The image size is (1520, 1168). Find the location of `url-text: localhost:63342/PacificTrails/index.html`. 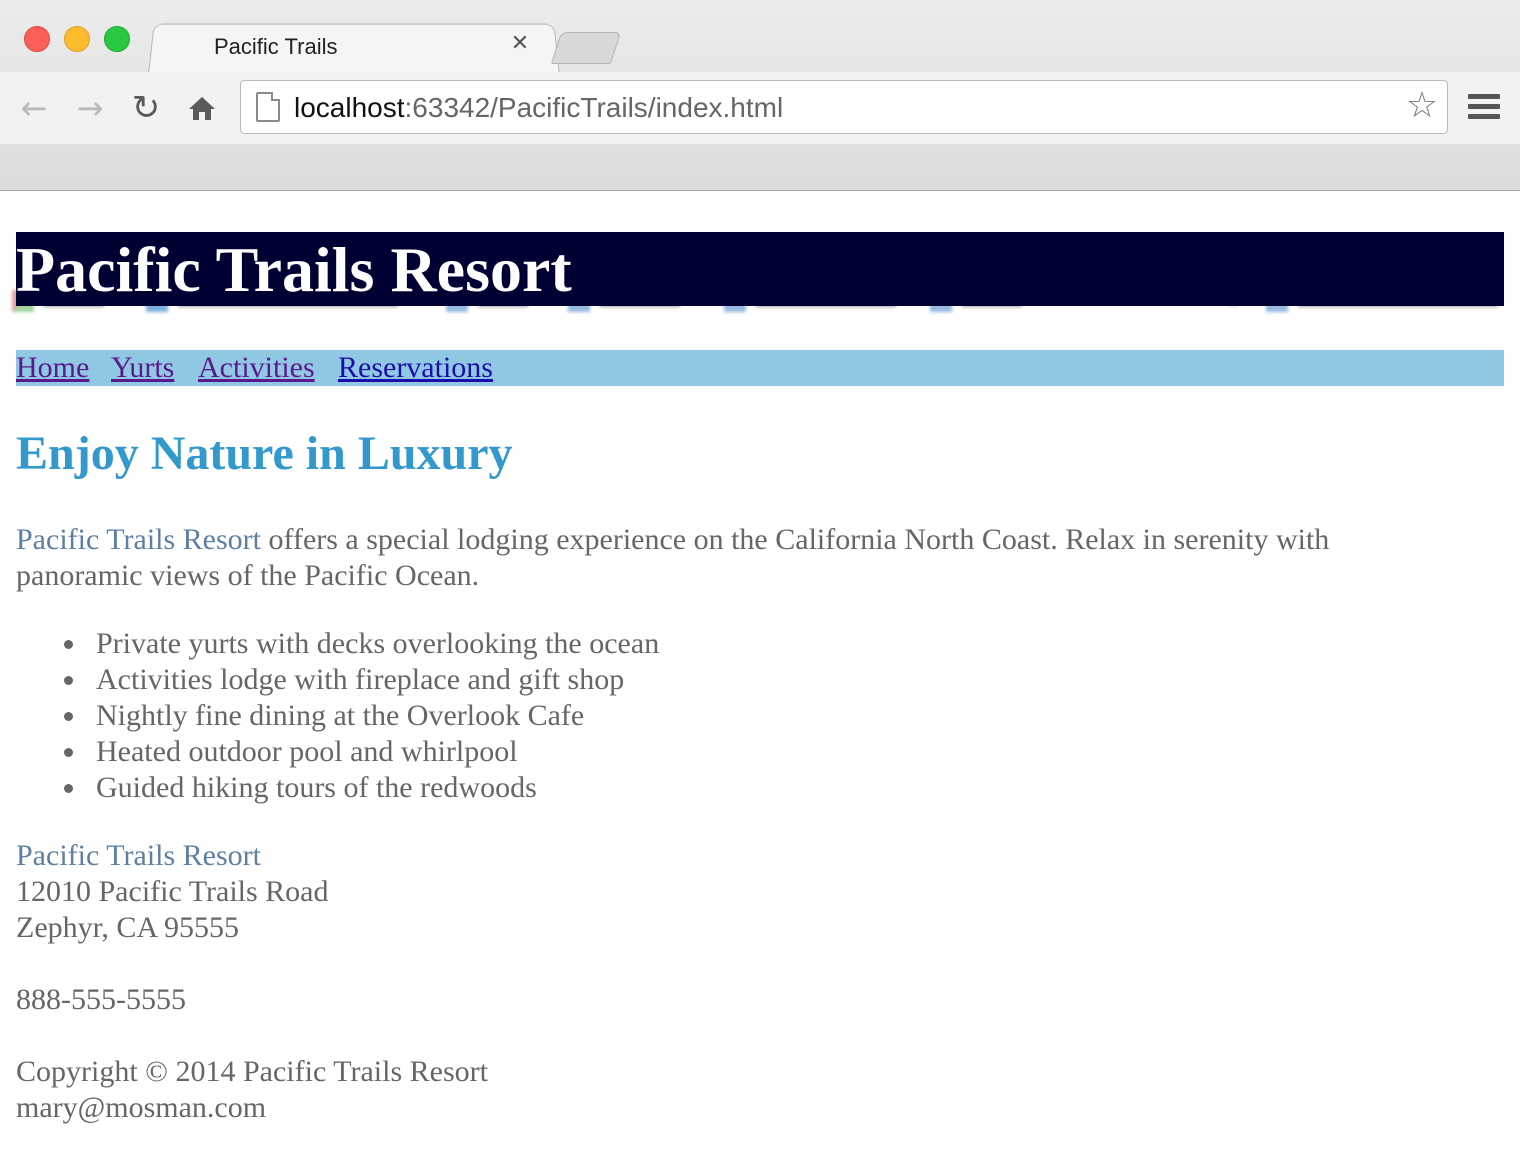

url-text: localhost:63342/PacificTrails/index.html is located at coordinates (538, 108).